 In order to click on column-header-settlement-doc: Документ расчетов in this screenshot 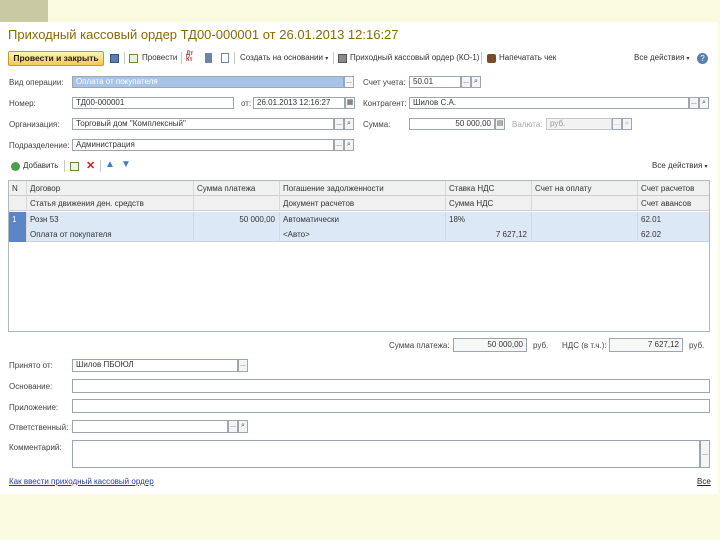, I will do `click(363, 203)`.